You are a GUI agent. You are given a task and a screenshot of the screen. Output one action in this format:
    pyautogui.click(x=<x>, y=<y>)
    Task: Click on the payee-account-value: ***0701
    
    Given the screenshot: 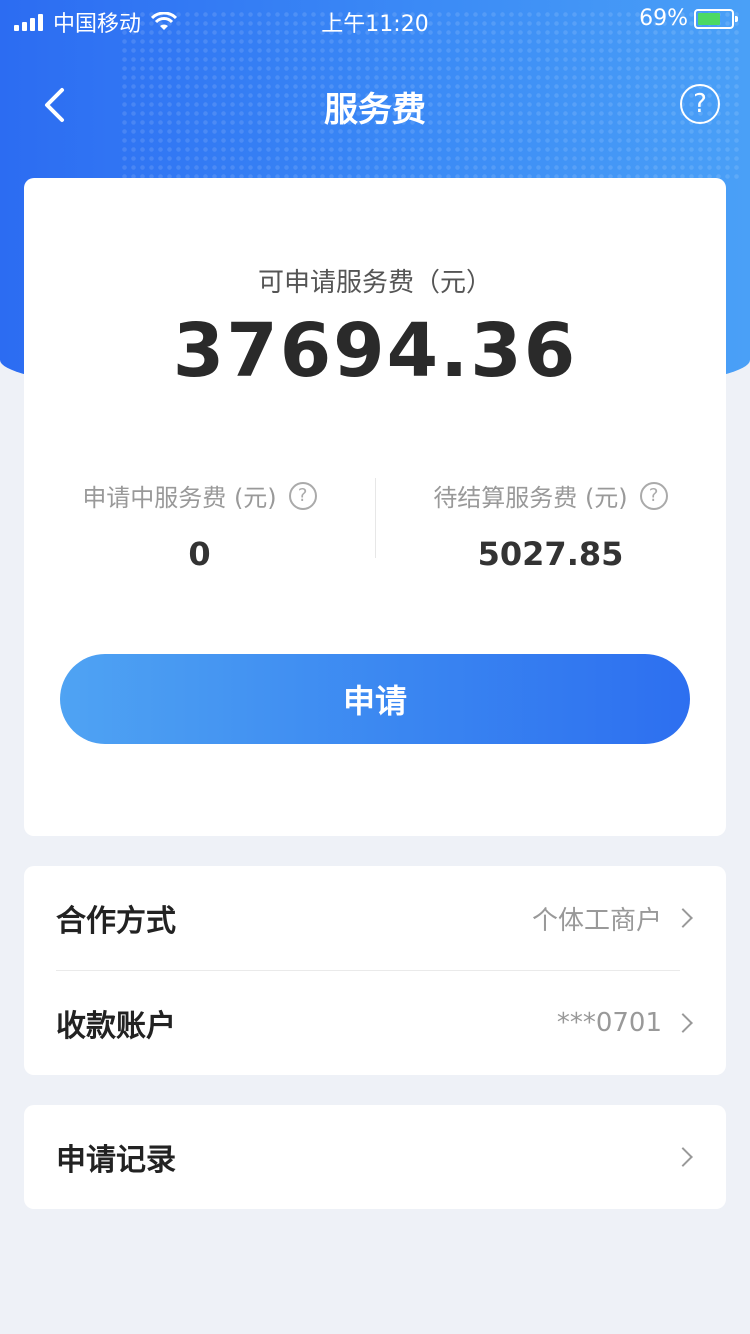 What is the action you would take?
    pyautogui.click(x=609, y=1023)
    